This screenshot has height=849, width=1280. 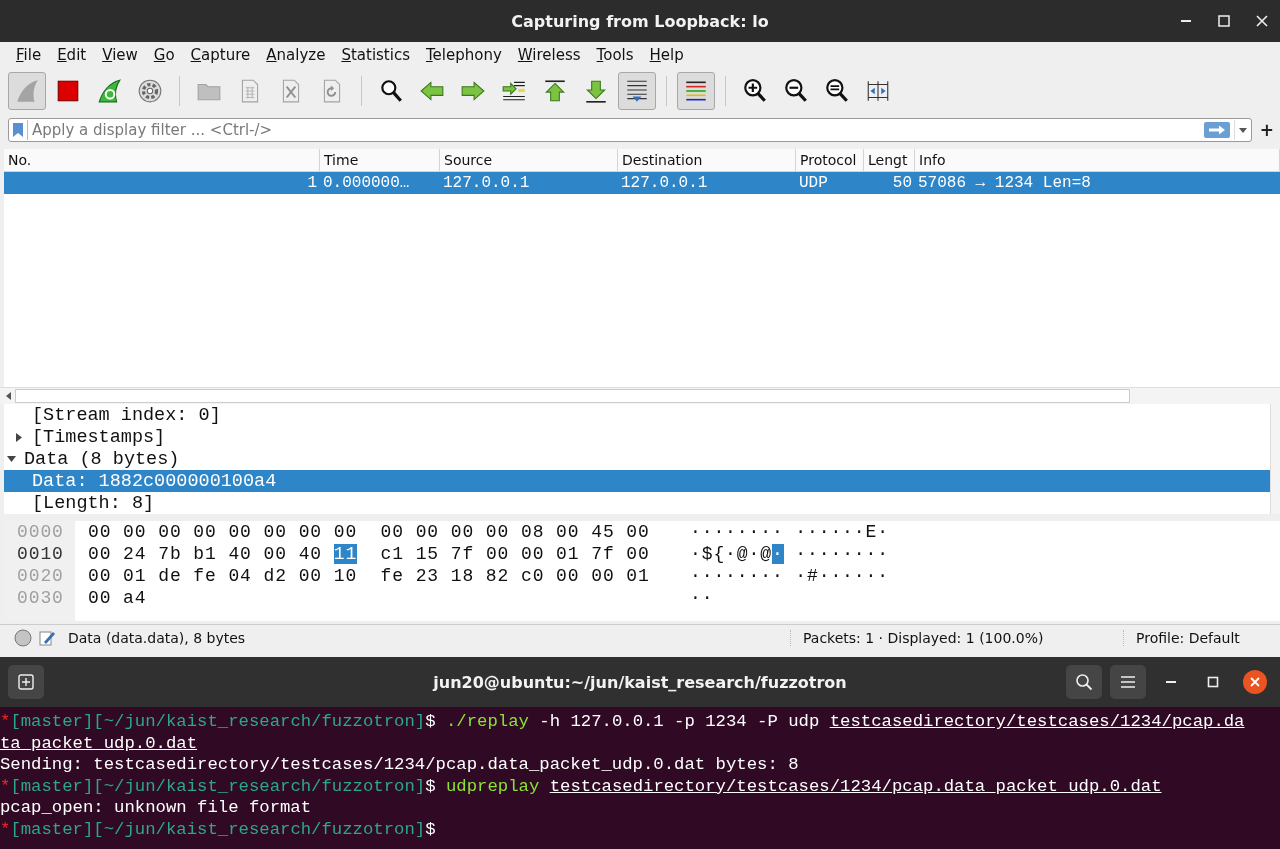 I want to click on add-filter-button: +, so click(x=1266, y=130).